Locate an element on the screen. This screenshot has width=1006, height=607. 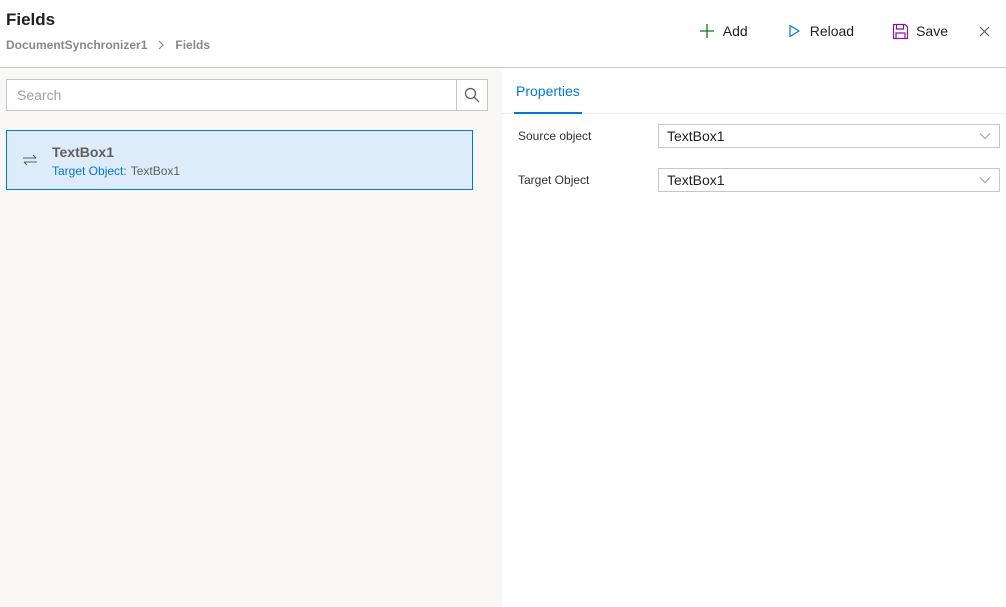
toolbar: Add Reload Save is located at coordinates (851, 31).